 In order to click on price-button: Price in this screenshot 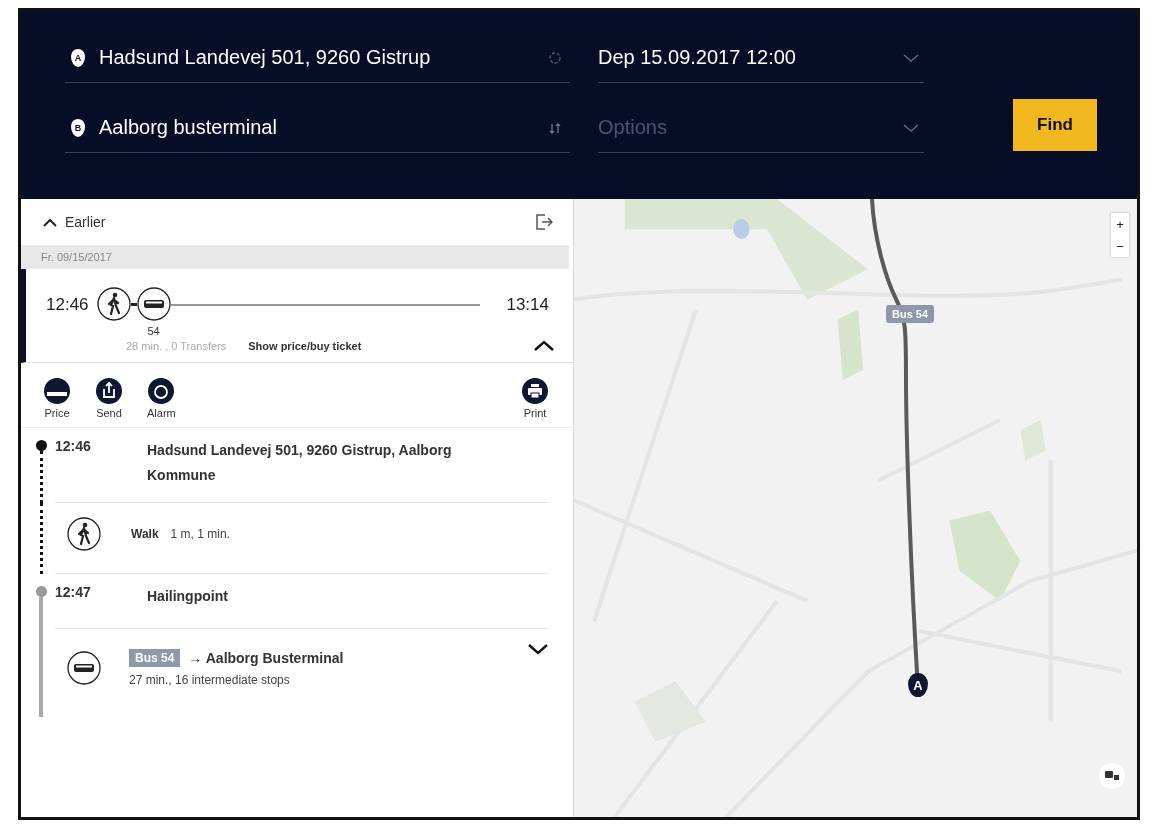, I will do `click(57, 398)`.